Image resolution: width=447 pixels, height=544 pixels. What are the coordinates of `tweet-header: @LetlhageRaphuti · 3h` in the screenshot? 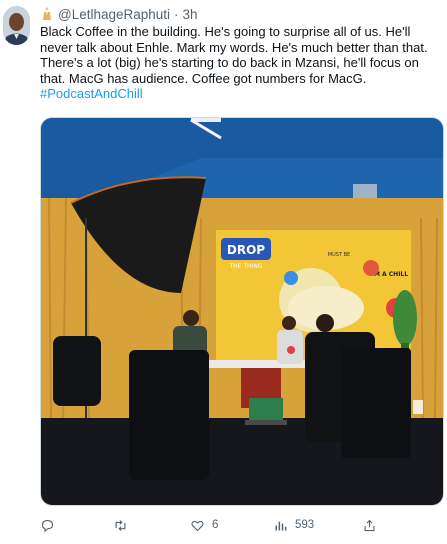 It's located at (119, 14).